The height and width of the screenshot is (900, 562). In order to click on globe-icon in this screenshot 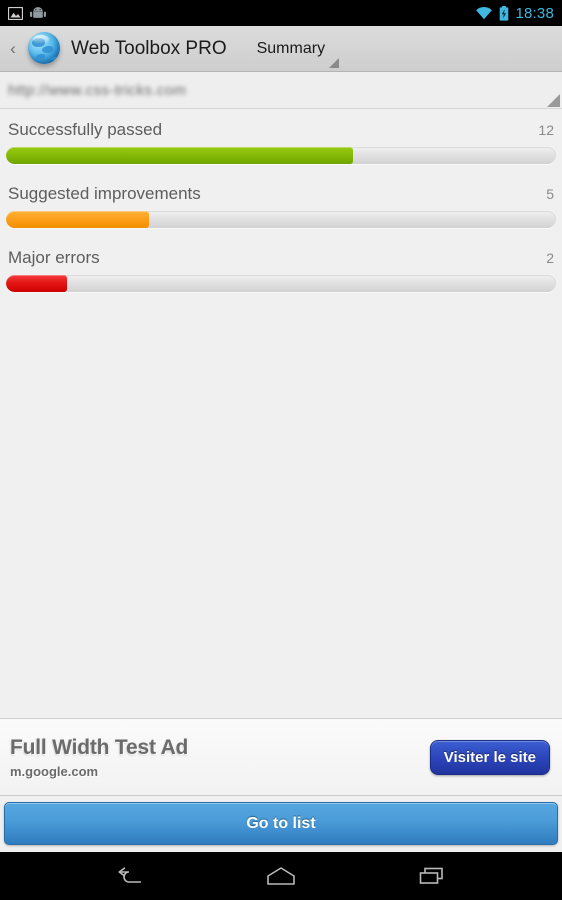, I will do `click(44, 49)`.